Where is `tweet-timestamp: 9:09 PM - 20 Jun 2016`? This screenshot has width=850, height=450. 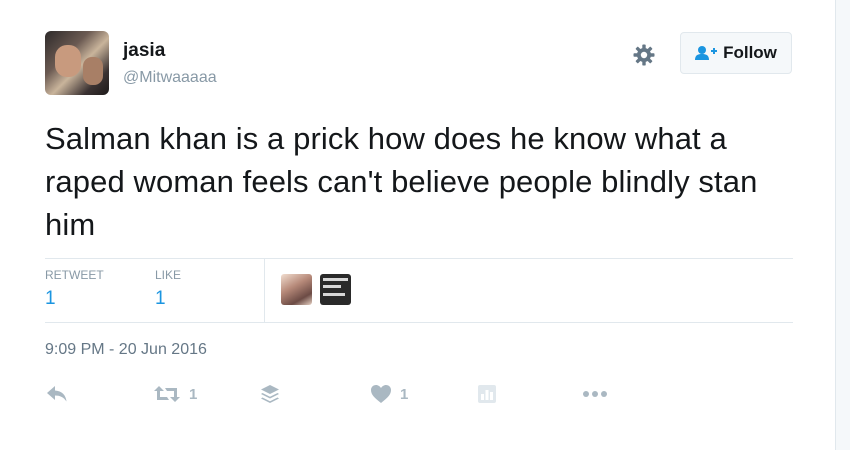 tweet-timestamp: 9:09 PM - 20 Jun 2016 is located at coordinates (126, 350).